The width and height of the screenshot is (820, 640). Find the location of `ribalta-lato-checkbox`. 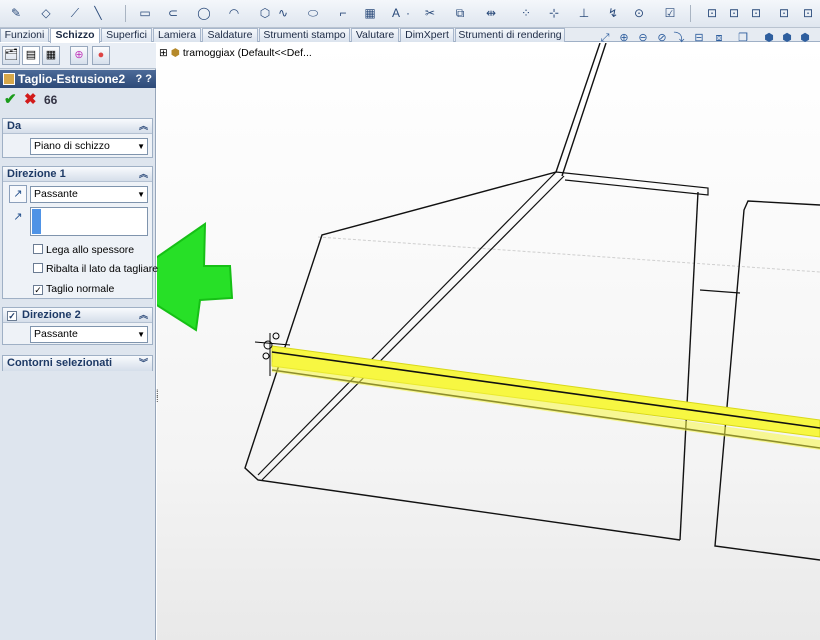

ribalta-lato-checkbox is located at coordinates (38, 268).